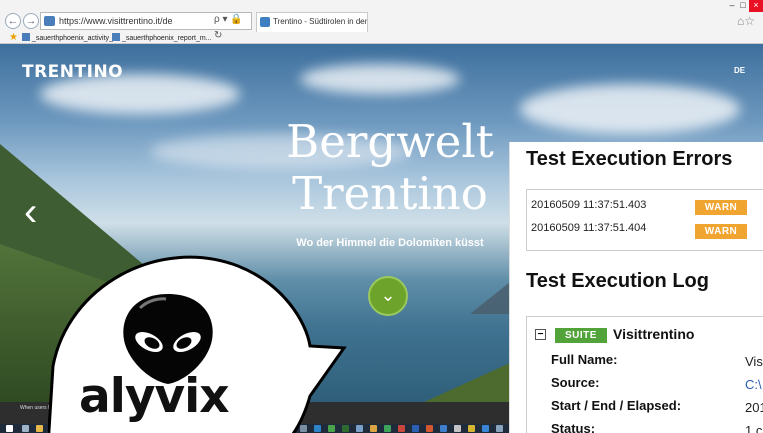  What do you see at coordinates (754, 428) in the screenshot?
I see `field-value: 1 c` at bounding box center [754, 428].